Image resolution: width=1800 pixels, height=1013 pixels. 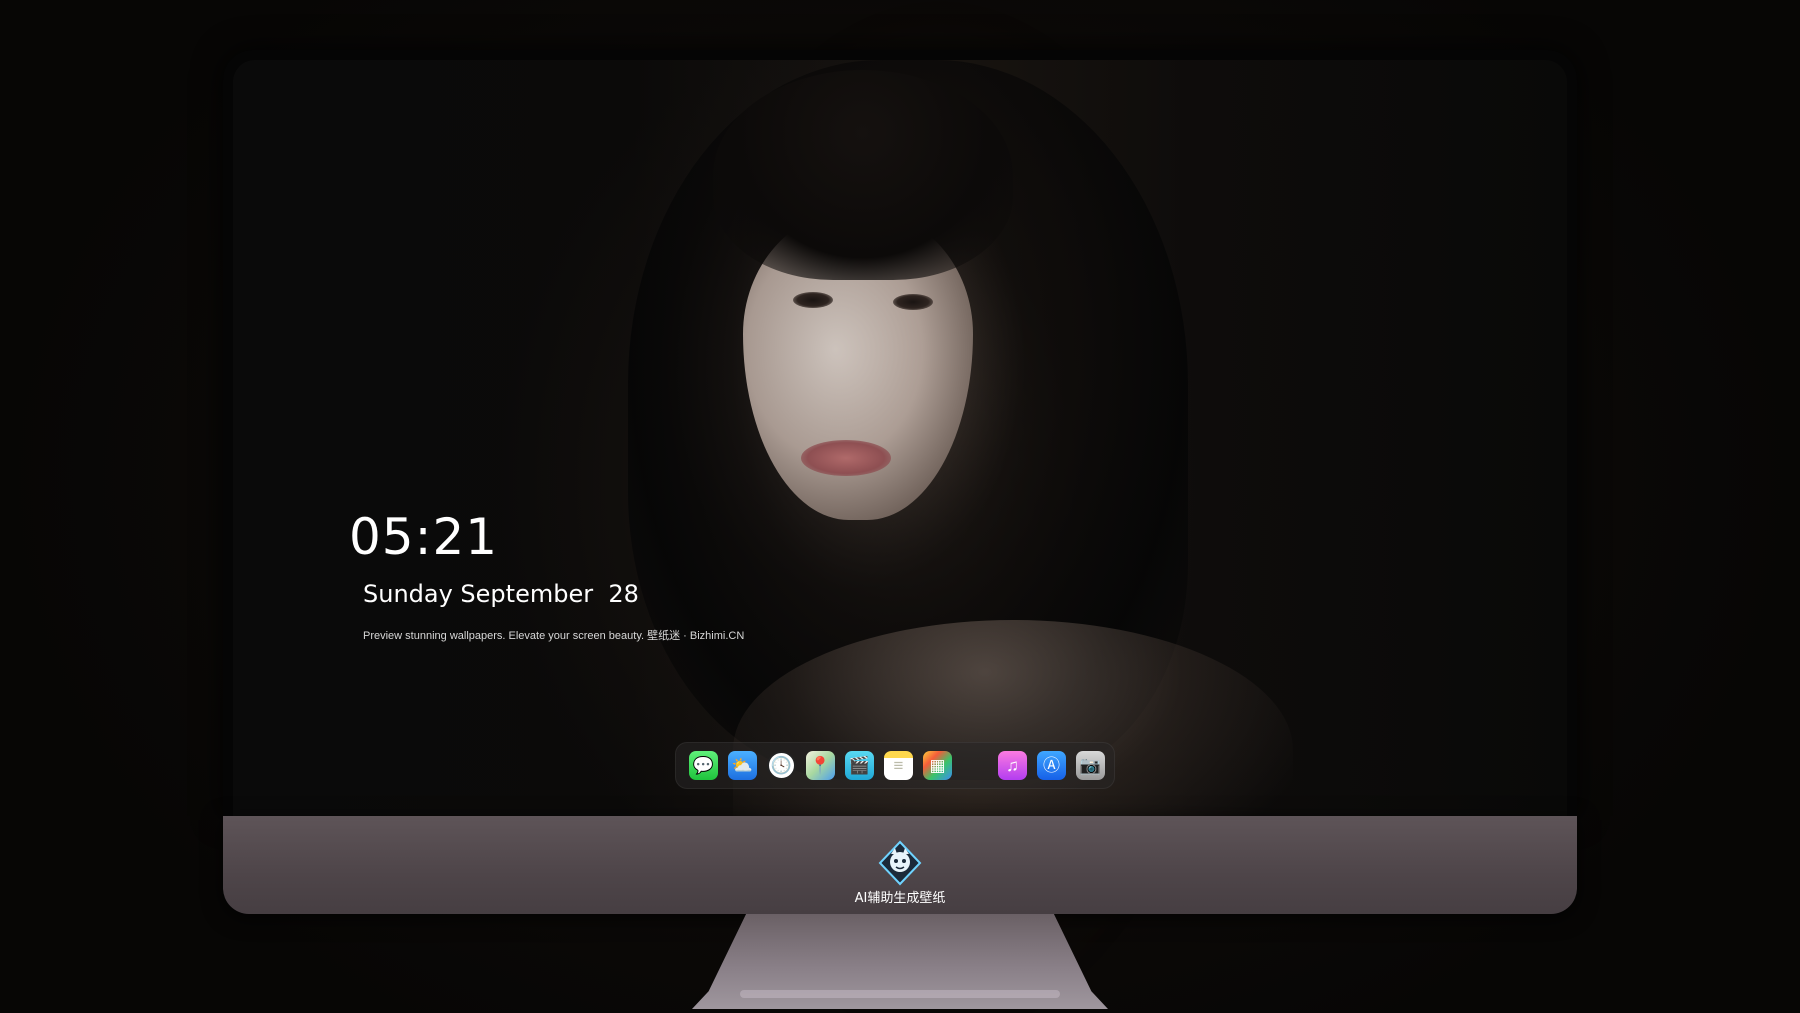 What do you see at coordinates (898, 765) in the screenshot?
I see `notes-icon: ≡` at bounding box center [898, 765].